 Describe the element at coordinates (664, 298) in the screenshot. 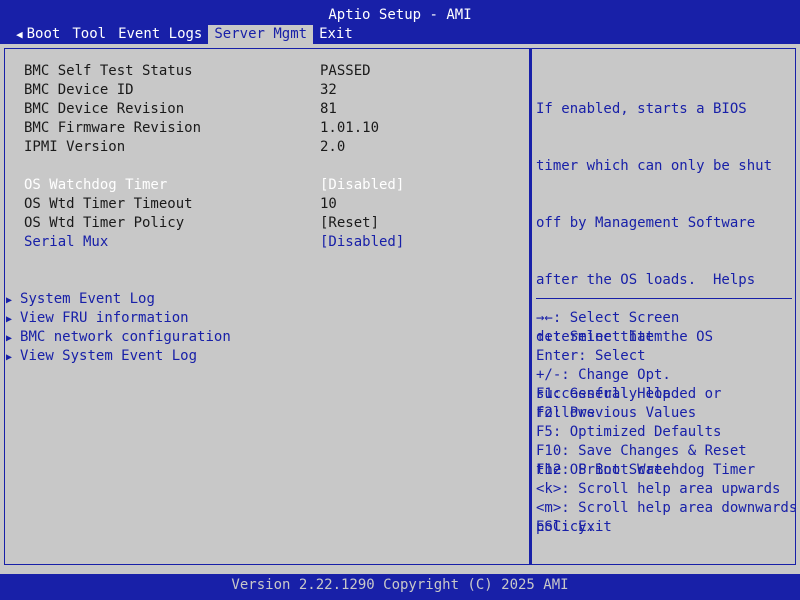

I see `help-divider` at that location.